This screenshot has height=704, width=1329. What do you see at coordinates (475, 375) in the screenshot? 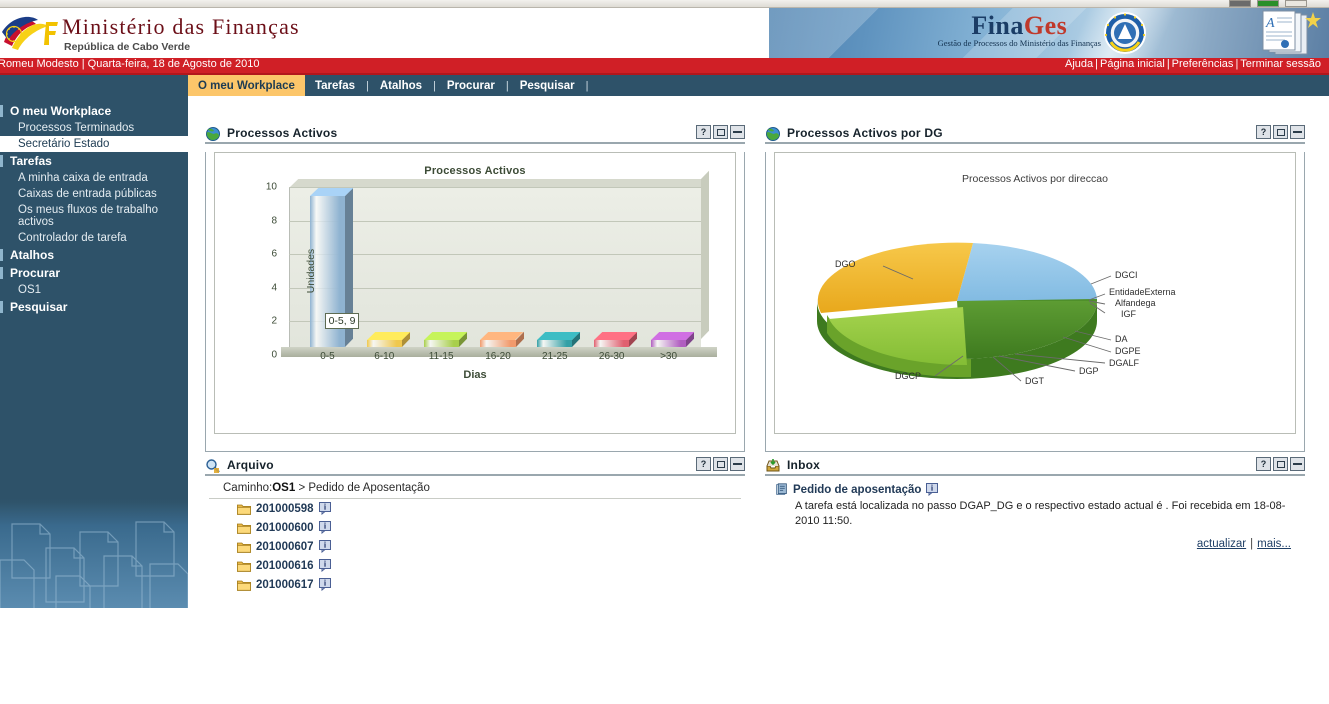
I see `x-axis-label: Dias` at bounding box center [475, 375].